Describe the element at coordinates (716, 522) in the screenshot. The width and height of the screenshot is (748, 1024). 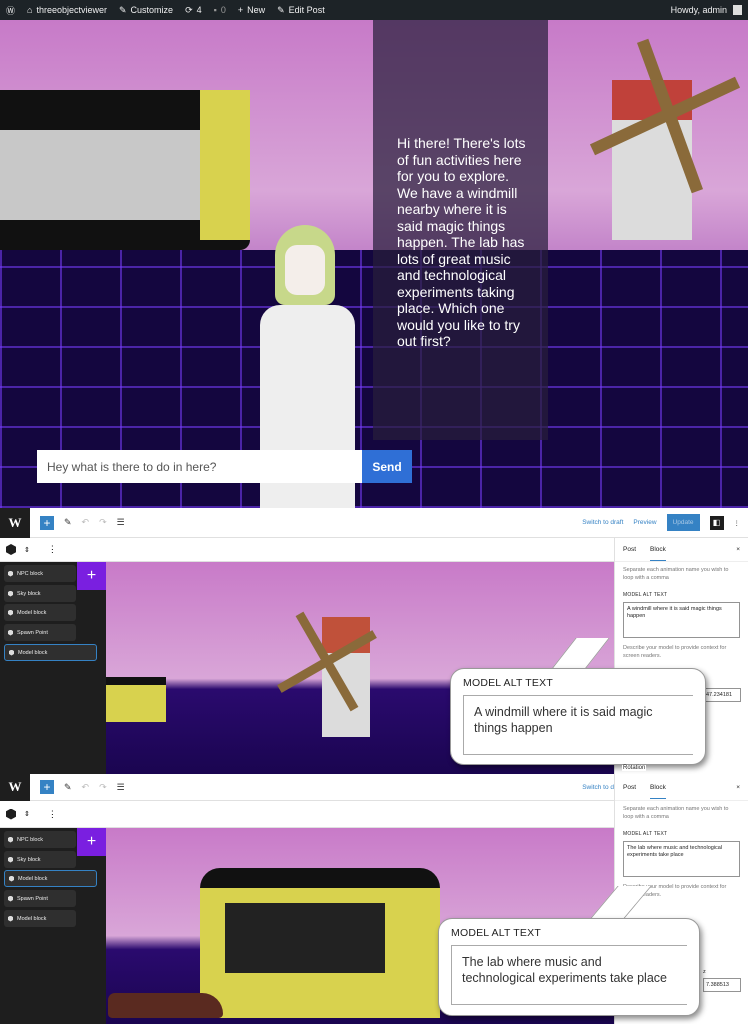
I see `settings-toggle-icon: ◧` at that location.